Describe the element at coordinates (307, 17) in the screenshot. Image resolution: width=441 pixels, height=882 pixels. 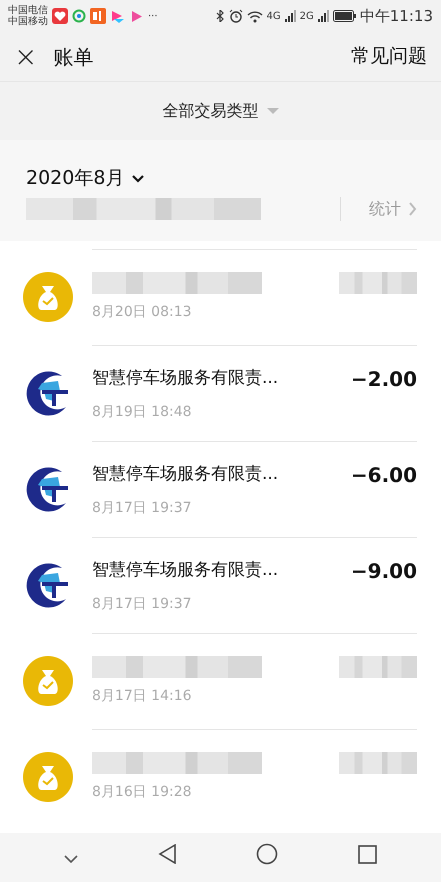
I see `network-label: 2G` at that location.